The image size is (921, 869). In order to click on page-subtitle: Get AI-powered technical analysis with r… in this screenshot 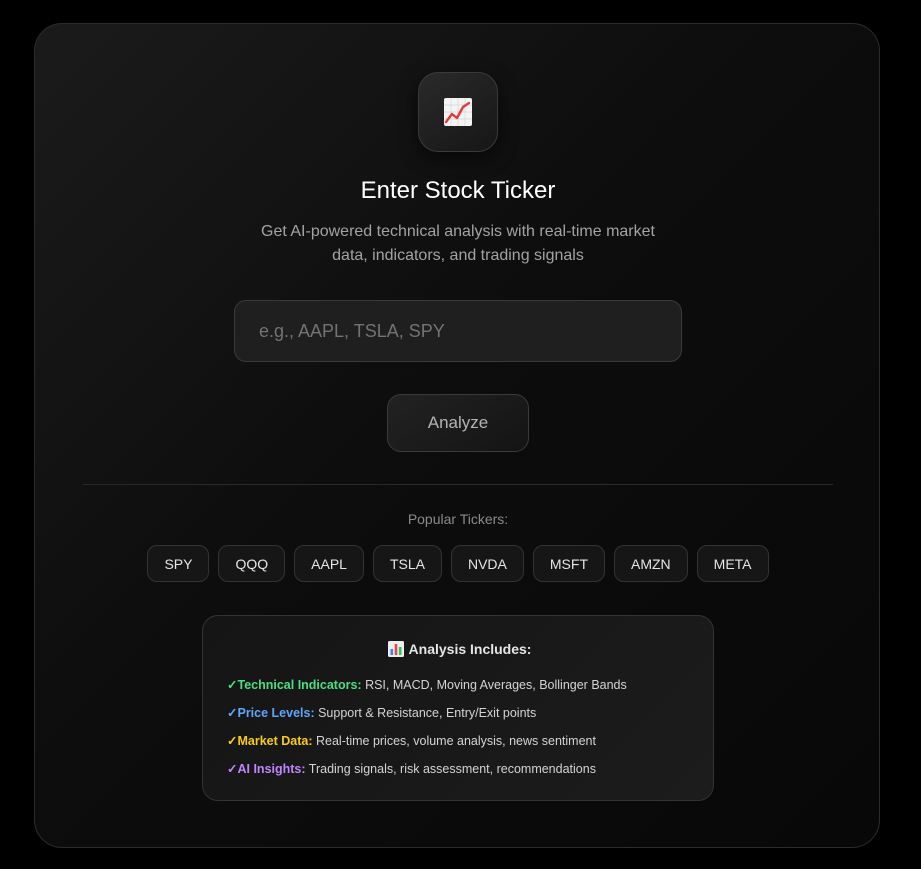, I will do `click(458, 243)`.